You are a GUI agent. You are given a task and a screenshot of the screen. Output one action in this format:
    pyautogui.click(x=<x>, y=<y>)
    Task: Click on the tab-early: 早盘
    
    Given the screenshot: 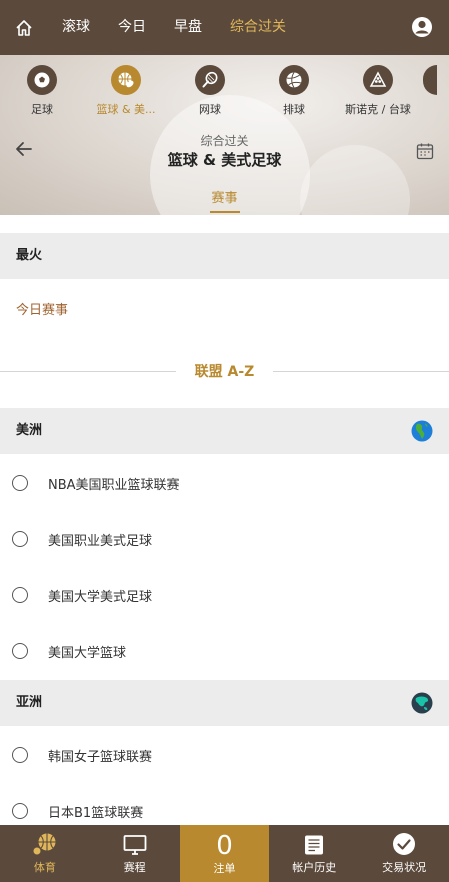 What is the action you would take?
    pyautogui.click(x=188, y=27)
    